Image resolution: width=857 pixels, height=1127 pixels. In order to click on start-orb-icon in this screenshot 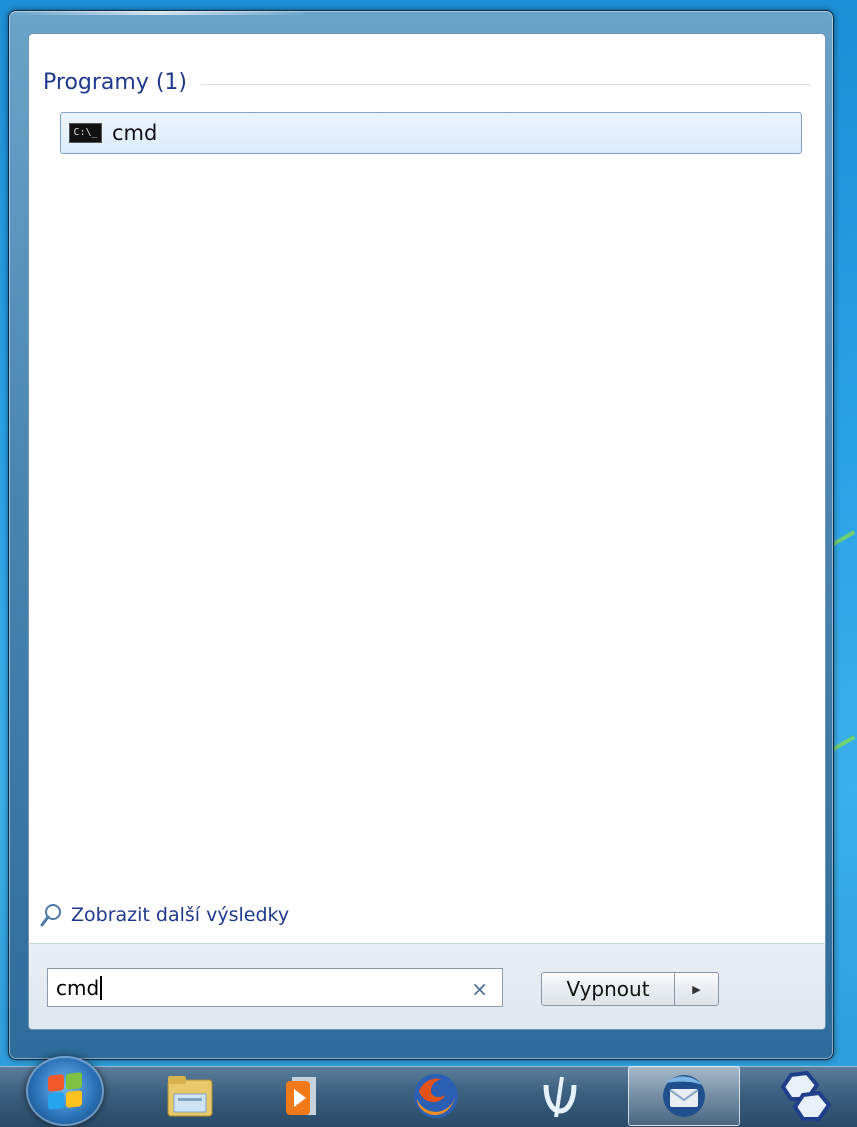, I will do `click(65, 1091)`.